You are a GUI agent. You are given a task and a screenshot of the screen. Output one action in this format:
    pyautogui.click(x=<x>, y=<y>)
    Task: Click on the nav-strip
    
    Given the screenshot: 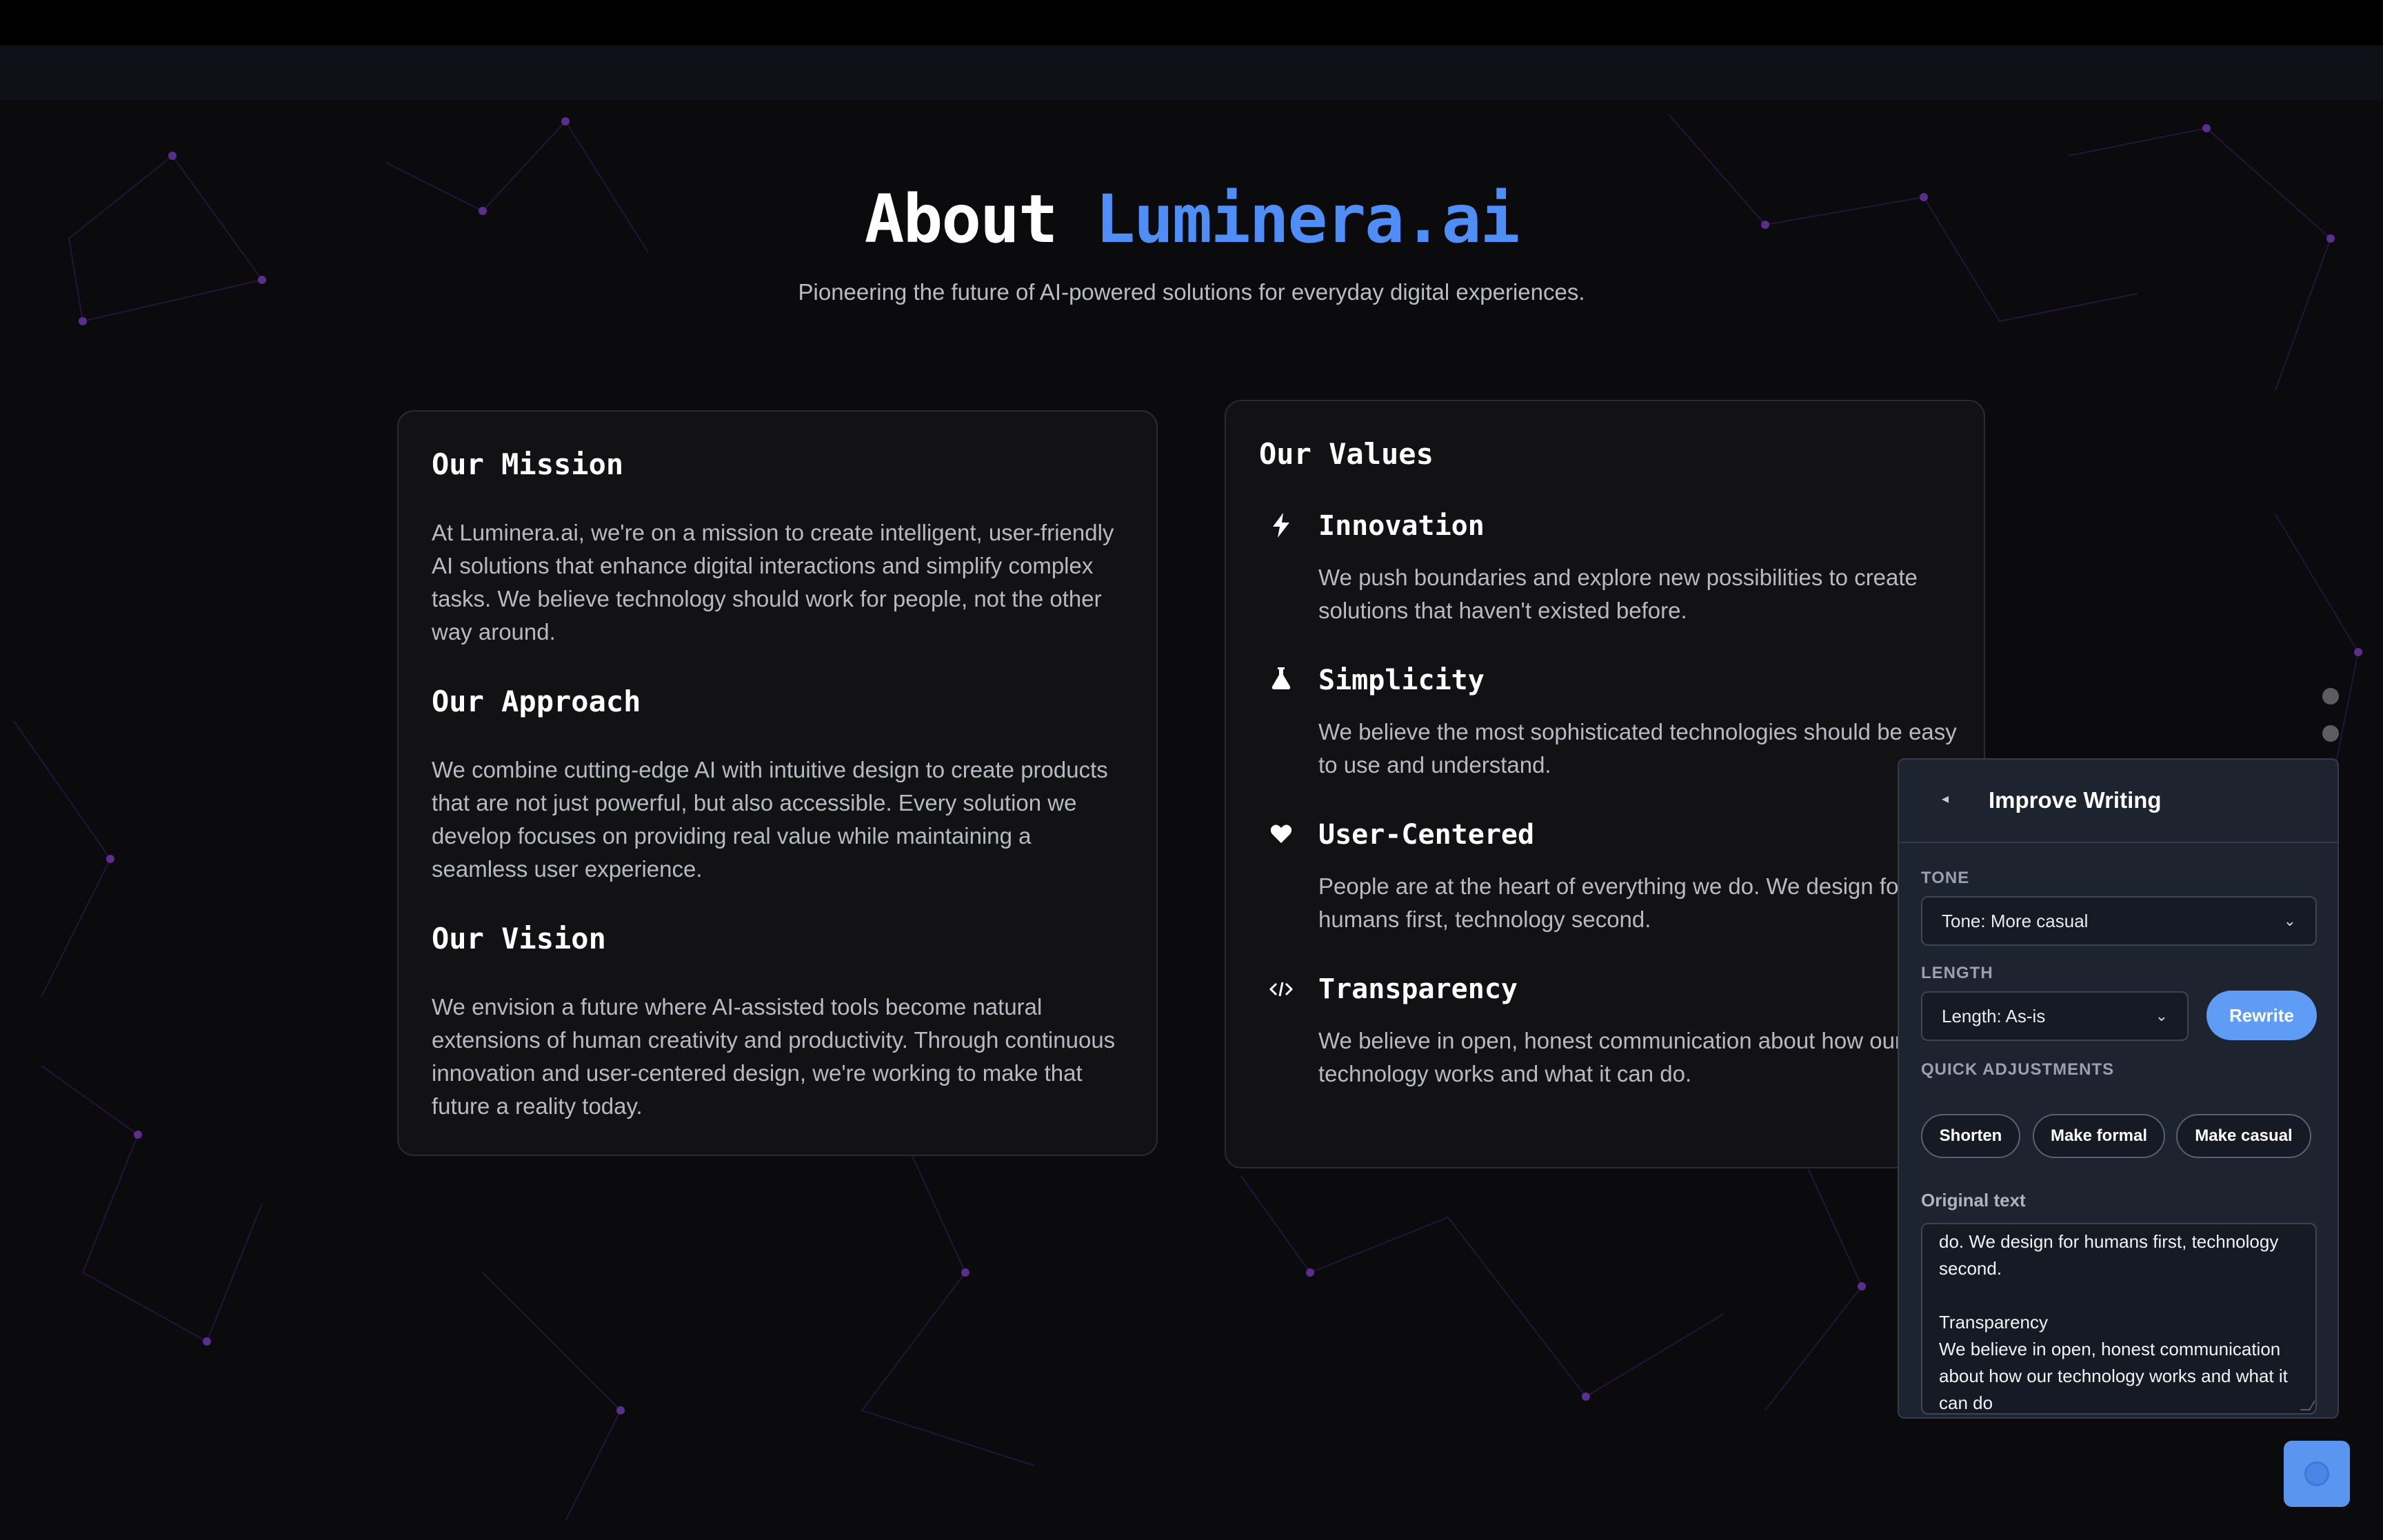 What is the action you would take?
    pyautogui.click(x=1191, y=73)
    